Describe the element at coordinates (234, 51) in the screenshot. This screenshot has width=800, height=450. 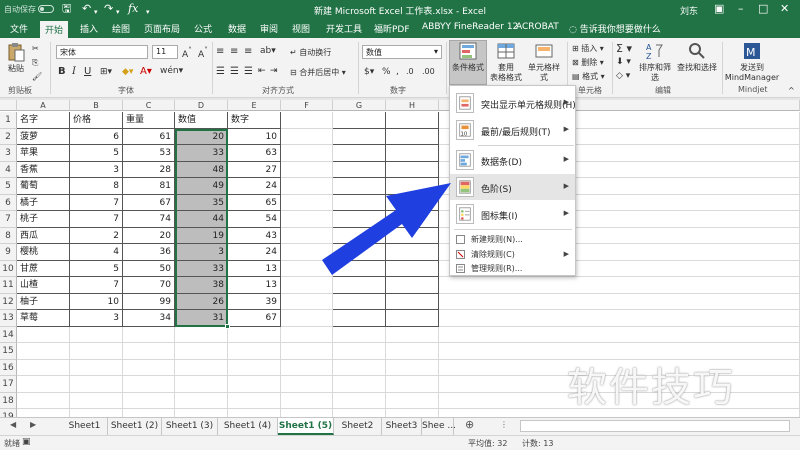
I see `align-middle-icon: ≡` at that location.